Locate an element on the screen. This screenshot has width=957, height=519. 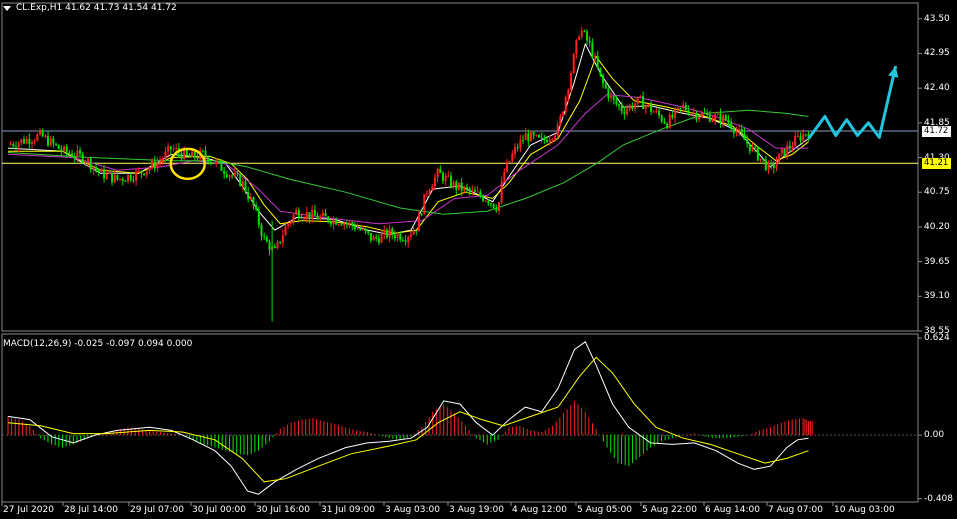
price-tick-label: 39.65 is located at coordinates (937, 261).